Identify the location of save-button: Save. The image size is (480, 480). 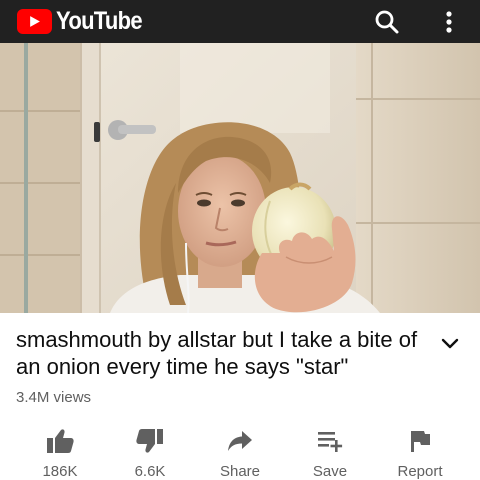
(330, 450).